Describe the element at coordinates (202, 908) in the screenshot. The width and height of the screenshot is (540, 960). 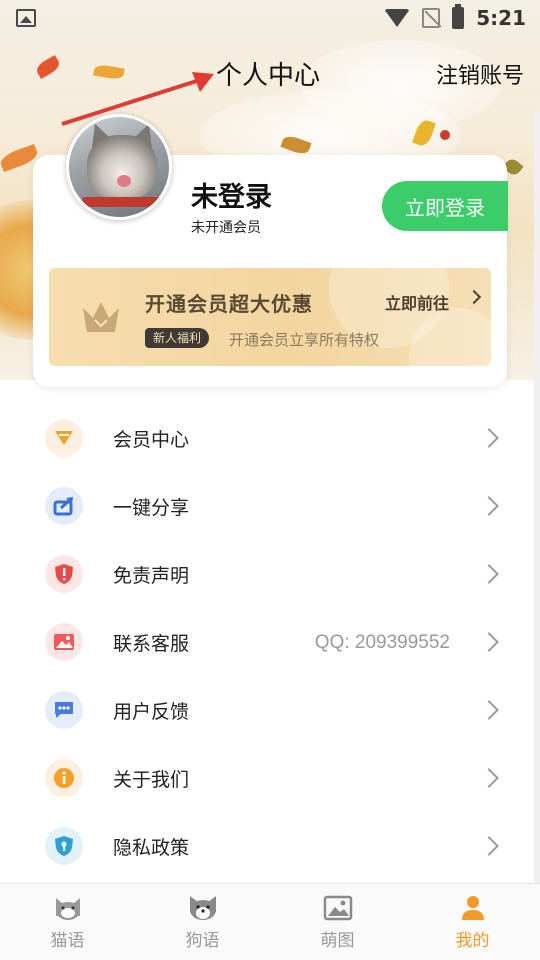
I see `dog-icon` at that location.